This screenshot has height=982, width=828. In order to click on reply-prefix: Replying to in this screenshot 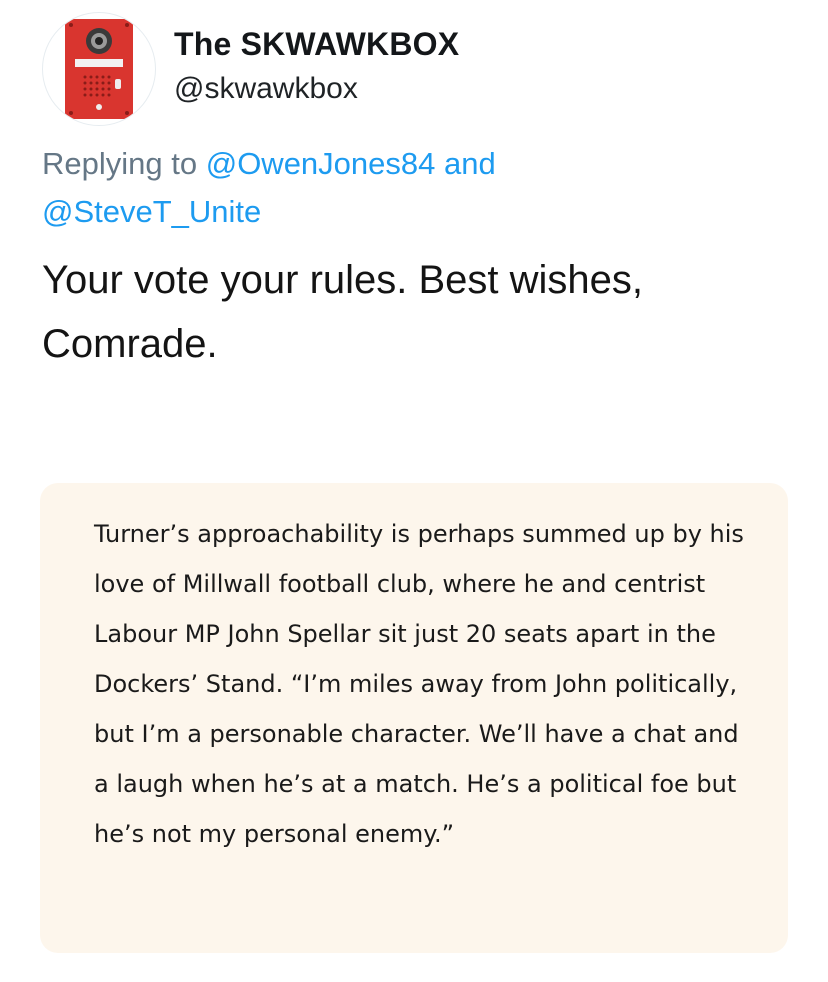, I will do `click(124, 163)`.